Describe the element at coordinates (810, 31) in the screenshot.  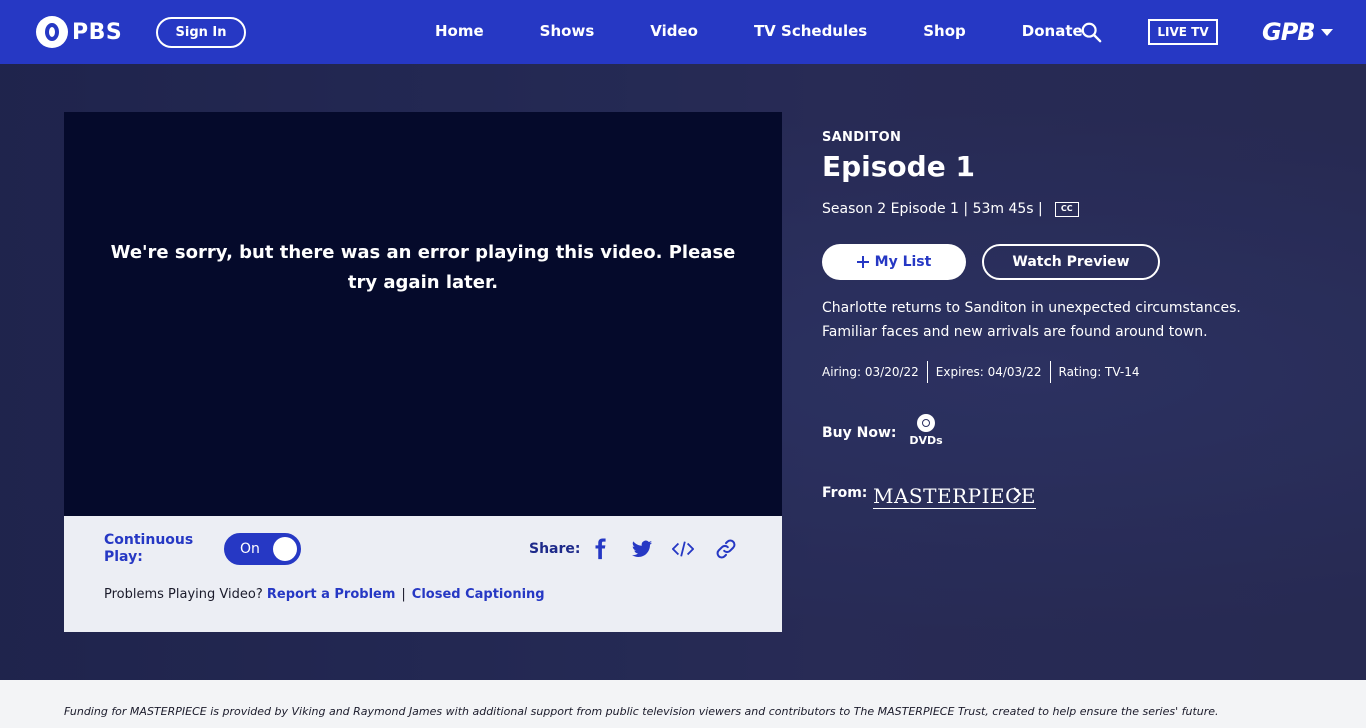
I see `nav-link-tv-schedules: TV Schedules` at that location.